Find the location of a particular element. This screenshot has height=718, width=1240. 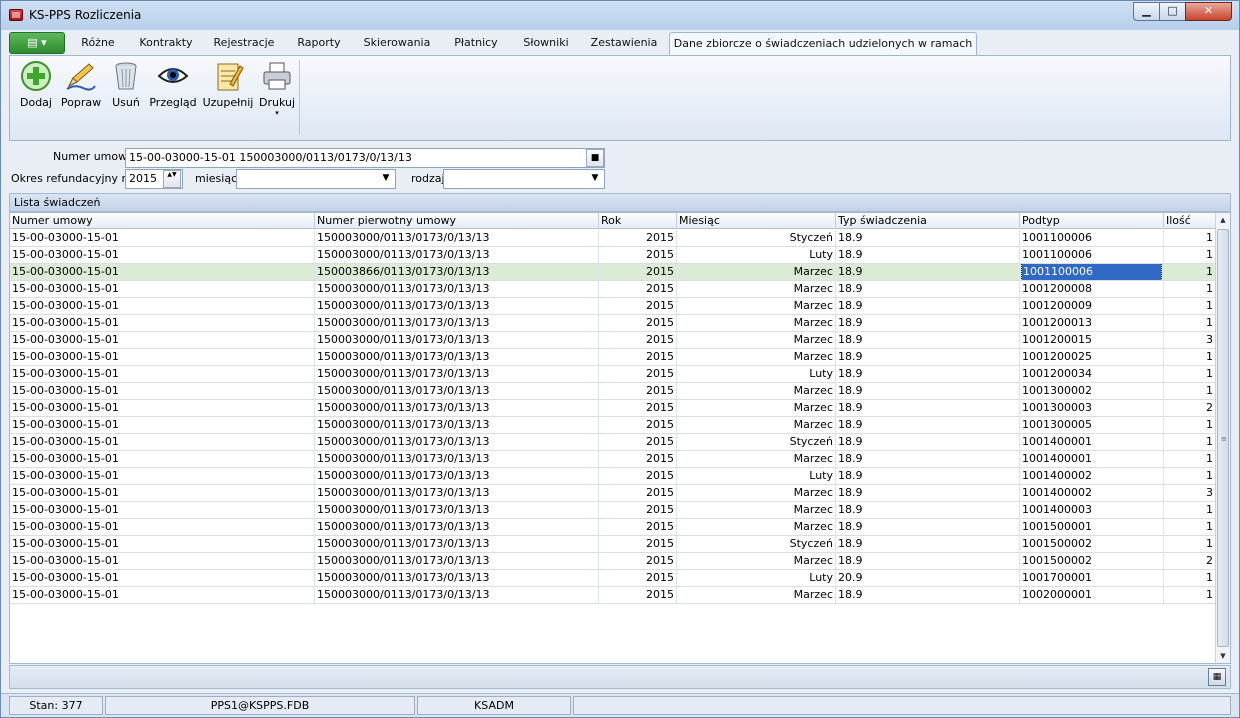

print-dropdown-icon: ▾ is located at coordinates (277, 113).